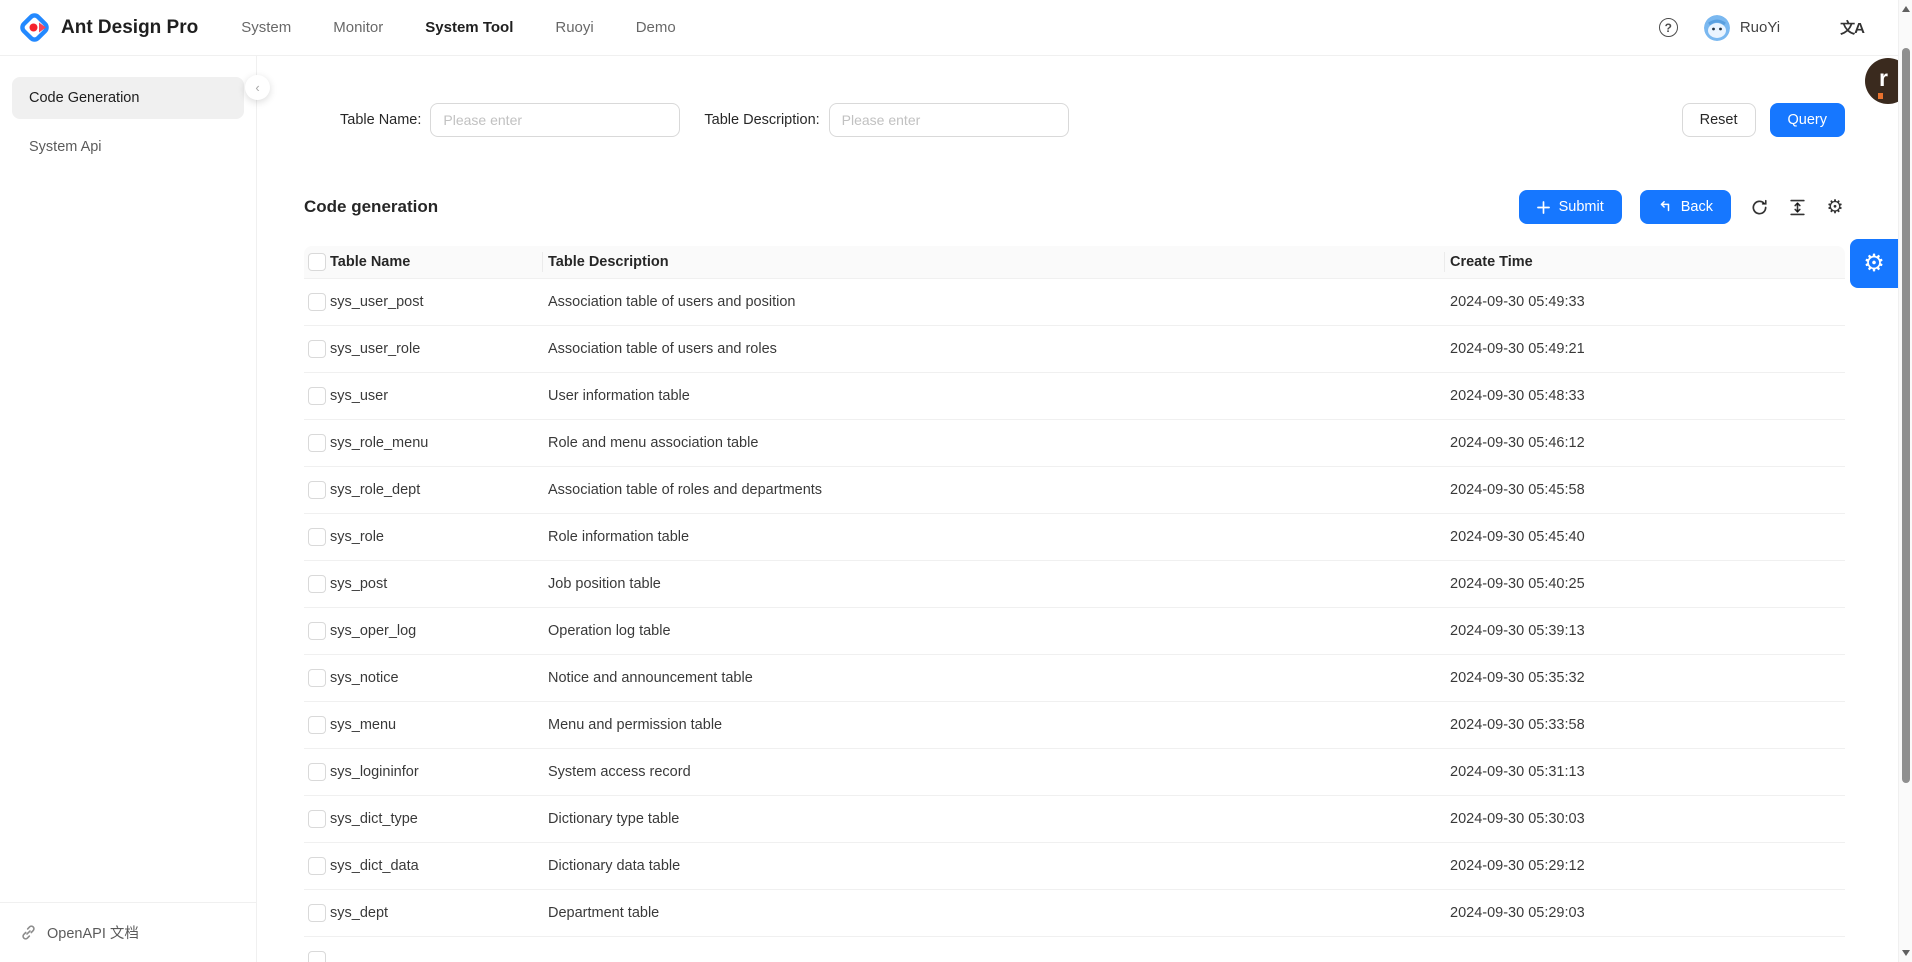  I want to click on cell-table-name: sys_menu, so click(363, 725).